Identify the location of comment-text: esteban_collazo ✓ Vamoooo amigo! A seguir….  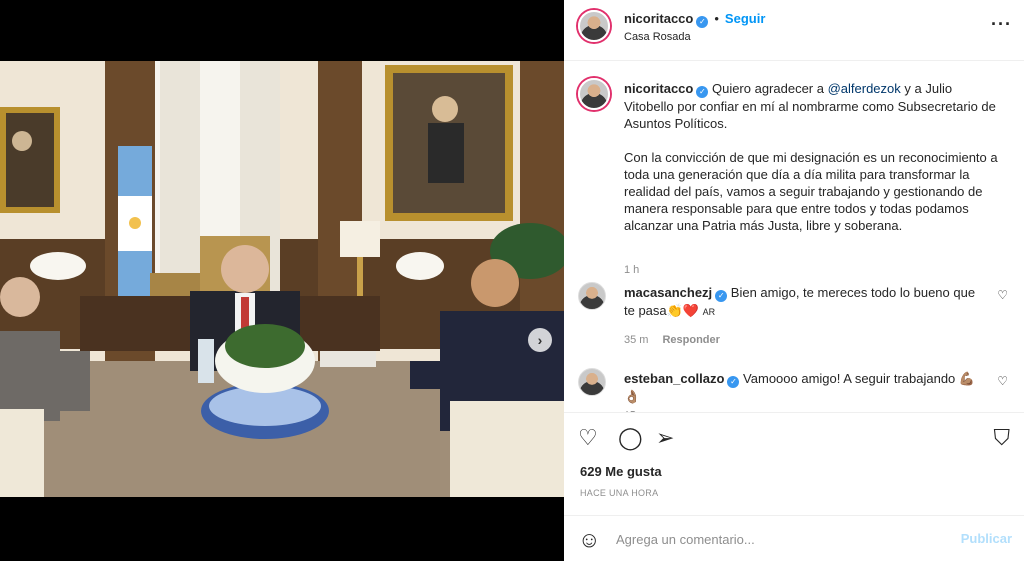
(804, 391).